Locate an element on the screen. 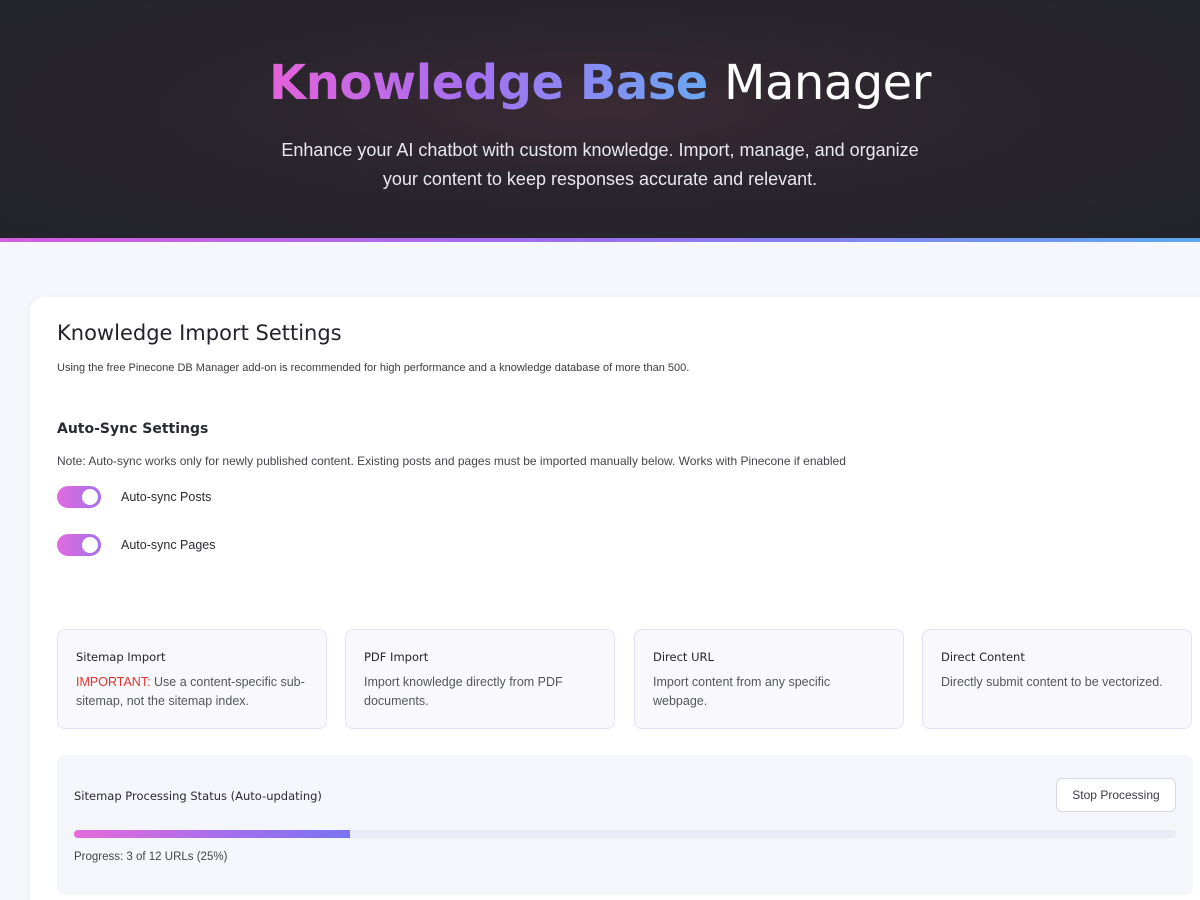 The image size is (1200, 900). auto-sync-posts-toggle is located at coordinates (79, 497).